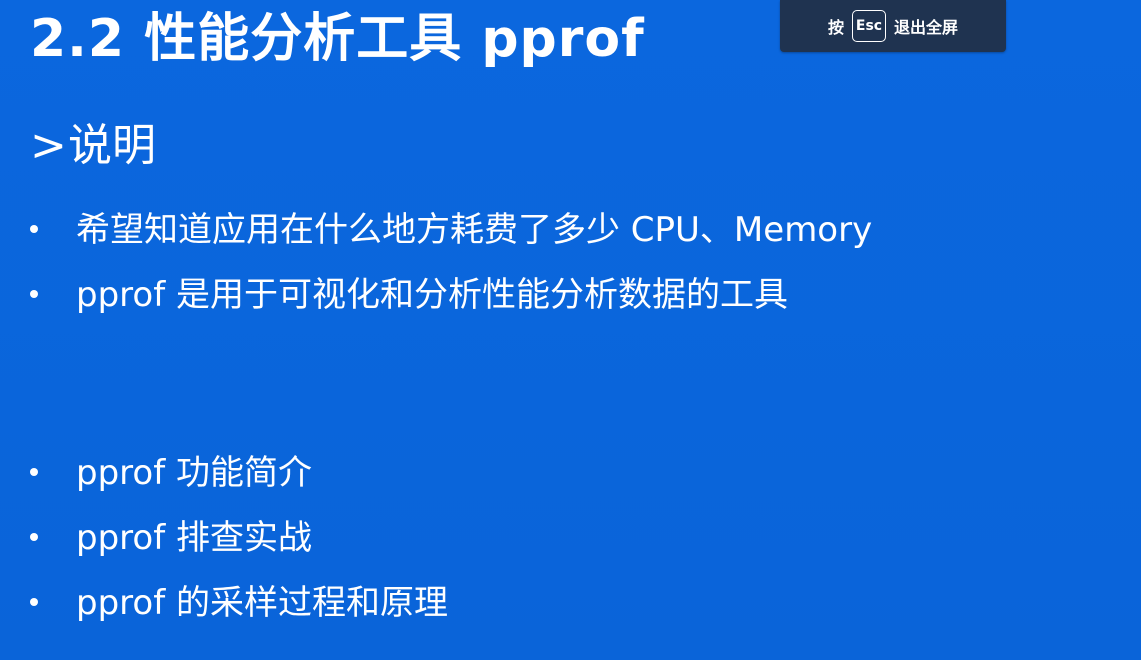  What do you see at coordinates (926, 27) in the screenshot?
I see `banner-suffix: 退出全屏` at bounding box center [926, 27].